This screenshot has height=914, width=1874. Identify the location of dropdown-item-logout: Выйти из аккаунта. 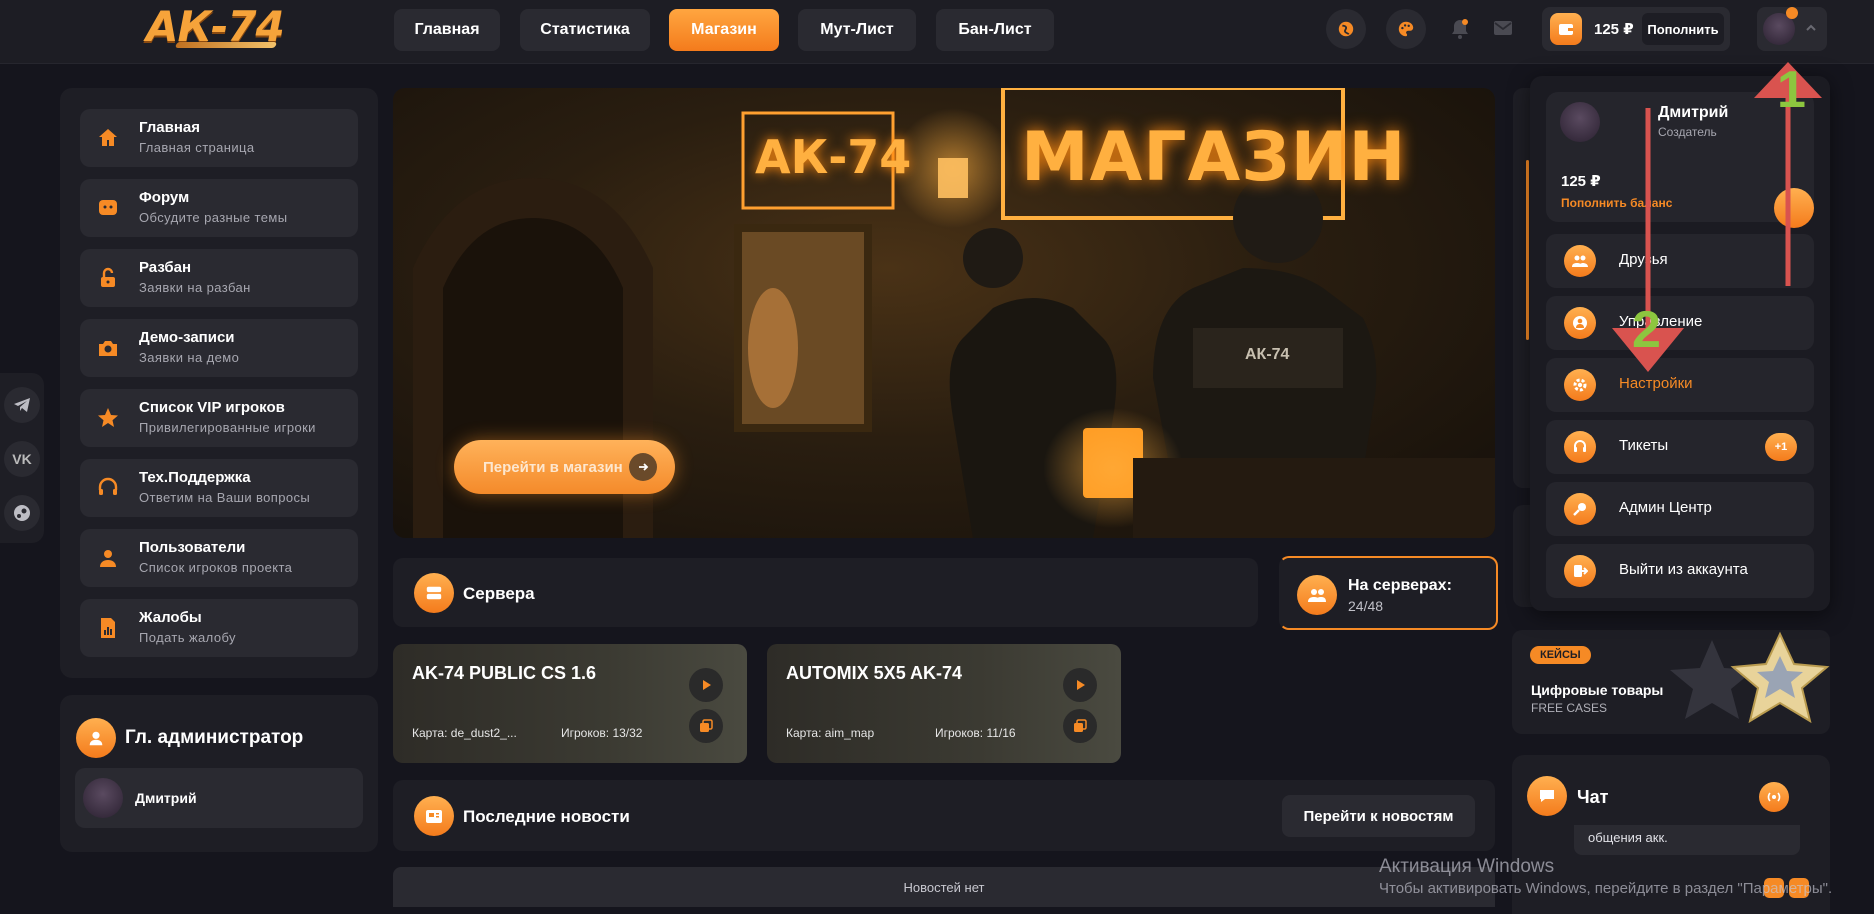
(1680, 571).